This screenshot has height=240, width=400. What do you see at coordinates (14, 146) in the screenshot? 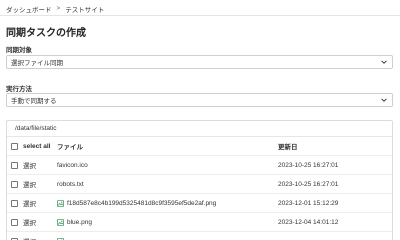
I see `select-all-checkbox` at bounding box center [14, 146].